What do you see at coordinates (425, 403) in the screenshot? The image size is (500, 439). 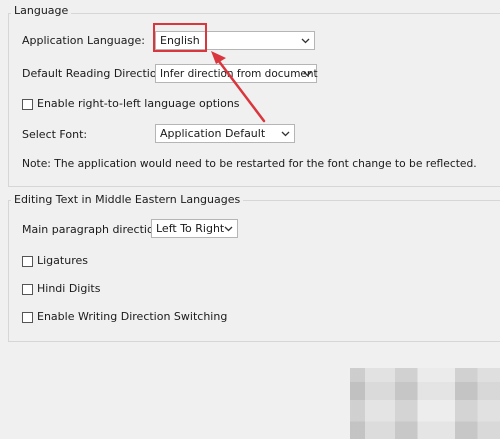 I see `blurred-watermark` at bounding box center [425, 403].